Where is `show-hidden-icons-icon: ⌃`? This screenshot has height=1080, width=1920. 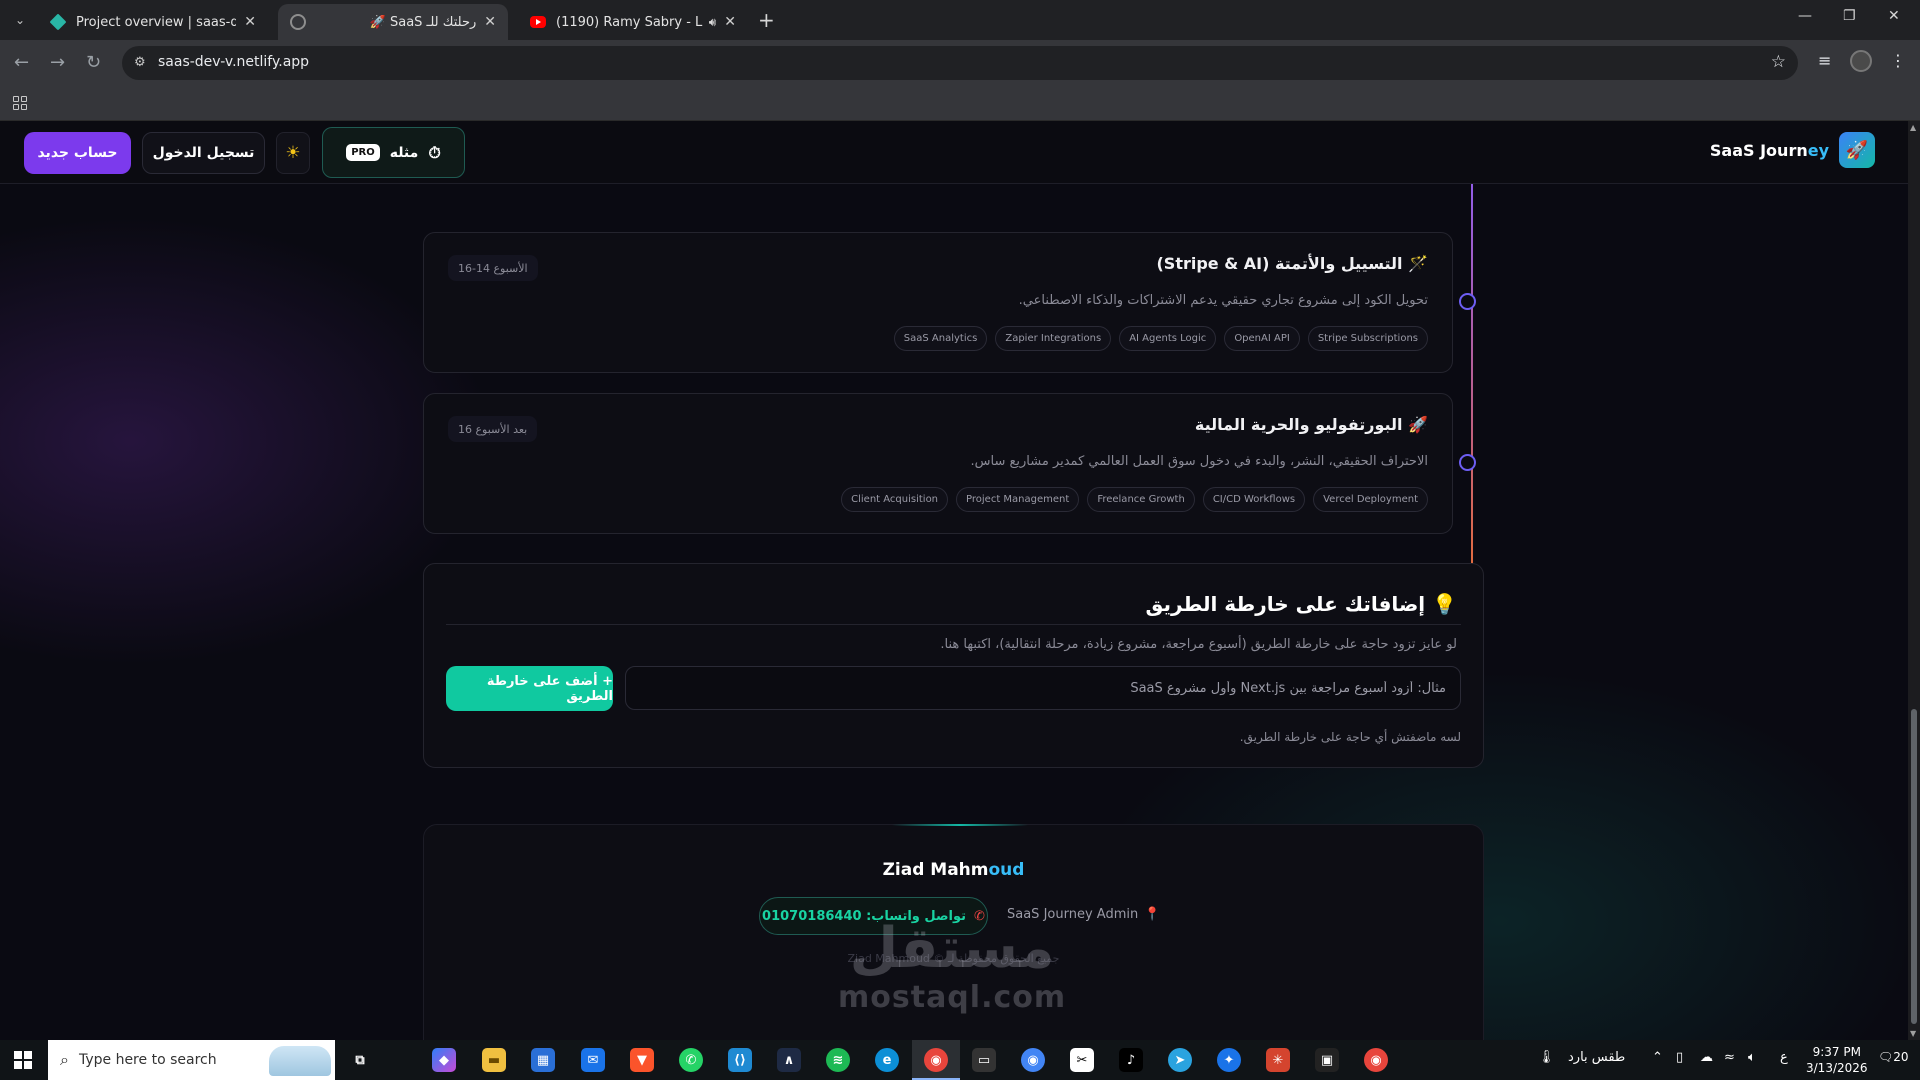 show-hidden-icons-icon: ⌃ is located at coordinates (1657, 1057).